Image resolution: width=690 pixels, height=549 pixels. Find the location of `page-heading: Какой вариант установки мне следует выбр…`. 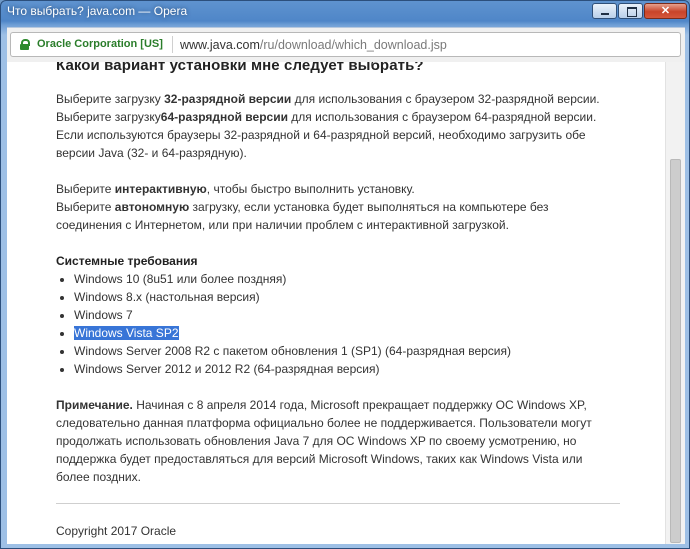

page-heading: Какой вариант установки мне следует выбр… is located at coordinates (240, 68).